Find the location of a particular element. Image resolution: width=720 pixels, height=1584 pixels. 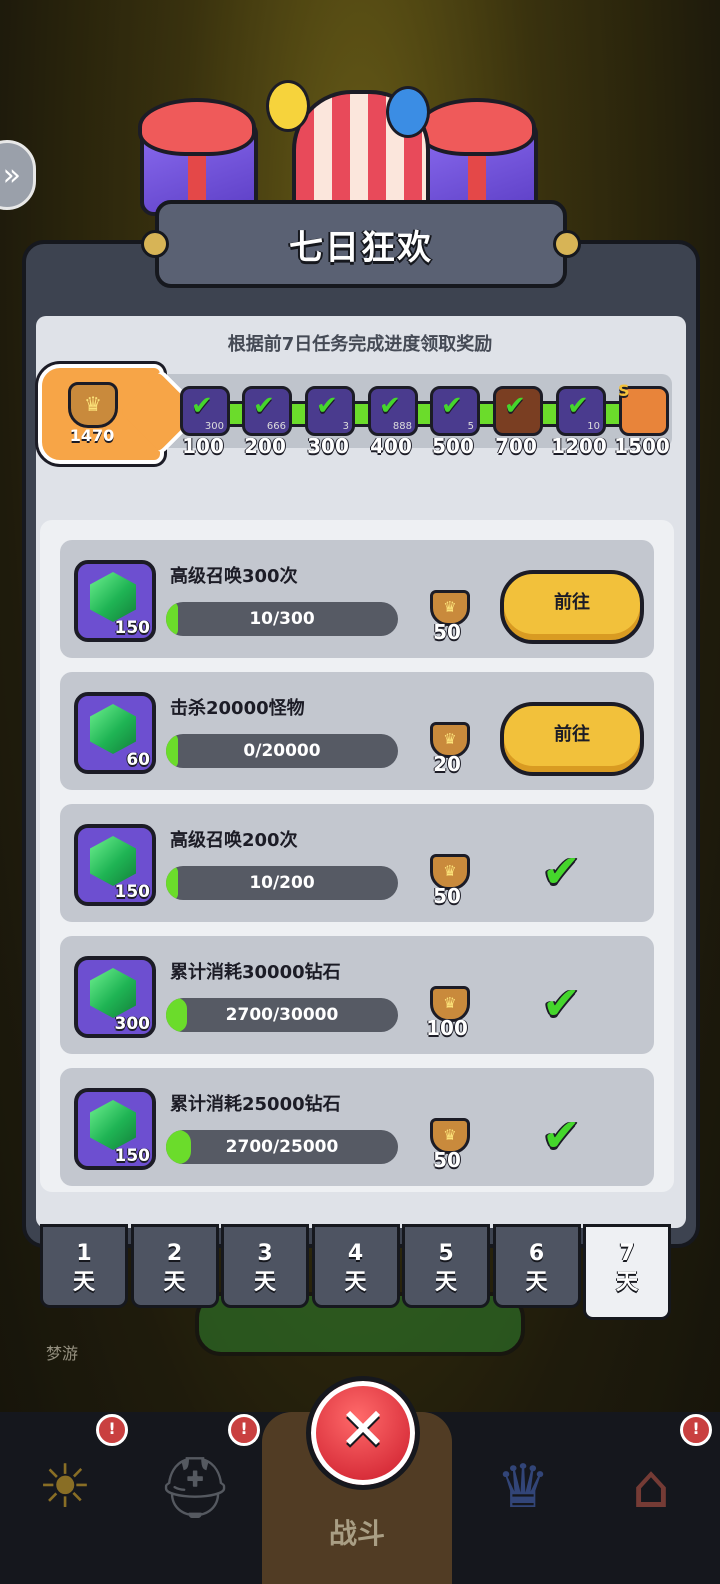

milestone-item-count: 888 is located at coordinates (402, 426).